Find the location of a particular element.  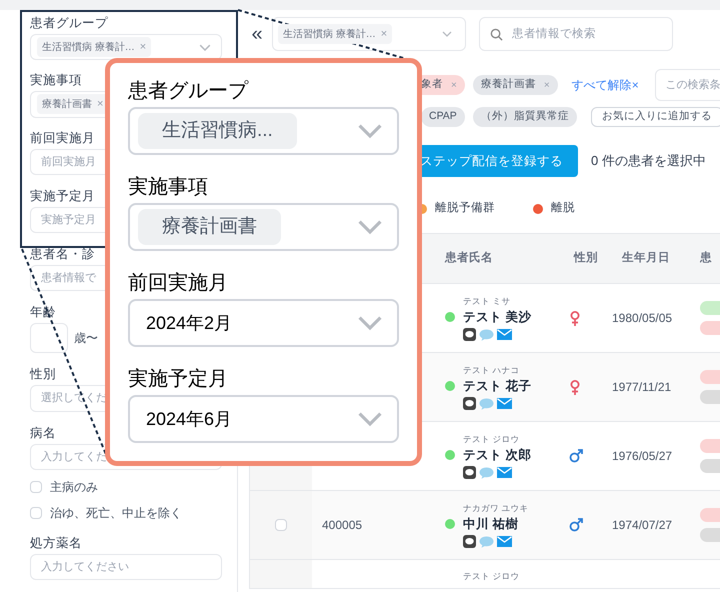

tag-label: 象者 is located at coordinates (432, 84).